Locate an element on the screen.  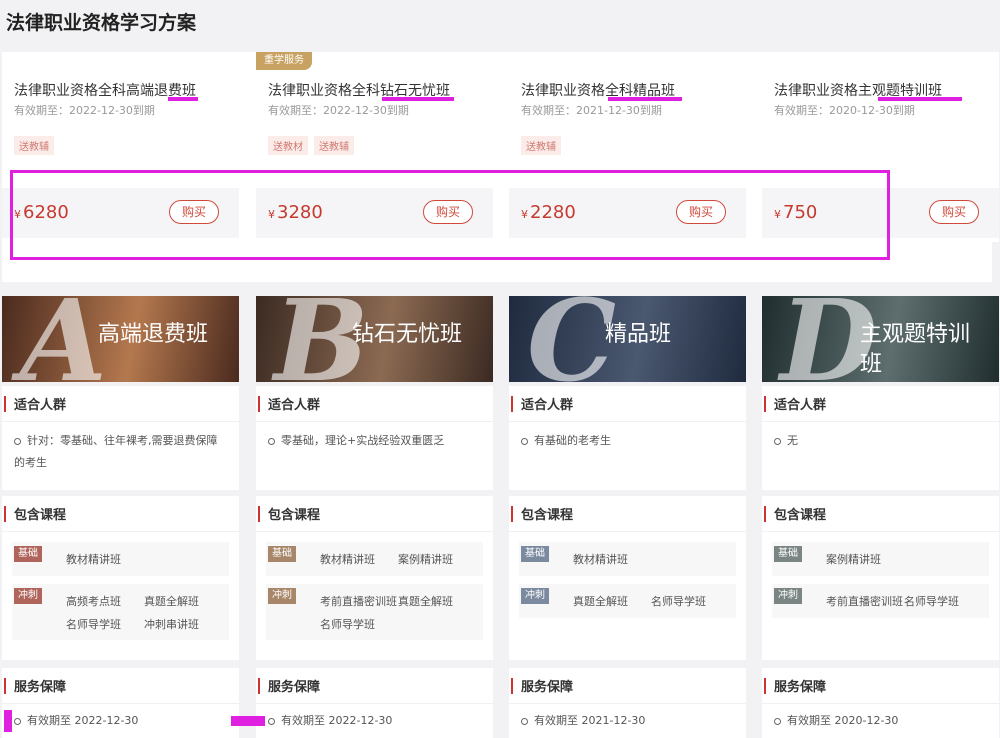
course-item: 高频考点班 is located at coordinates (105, 601).